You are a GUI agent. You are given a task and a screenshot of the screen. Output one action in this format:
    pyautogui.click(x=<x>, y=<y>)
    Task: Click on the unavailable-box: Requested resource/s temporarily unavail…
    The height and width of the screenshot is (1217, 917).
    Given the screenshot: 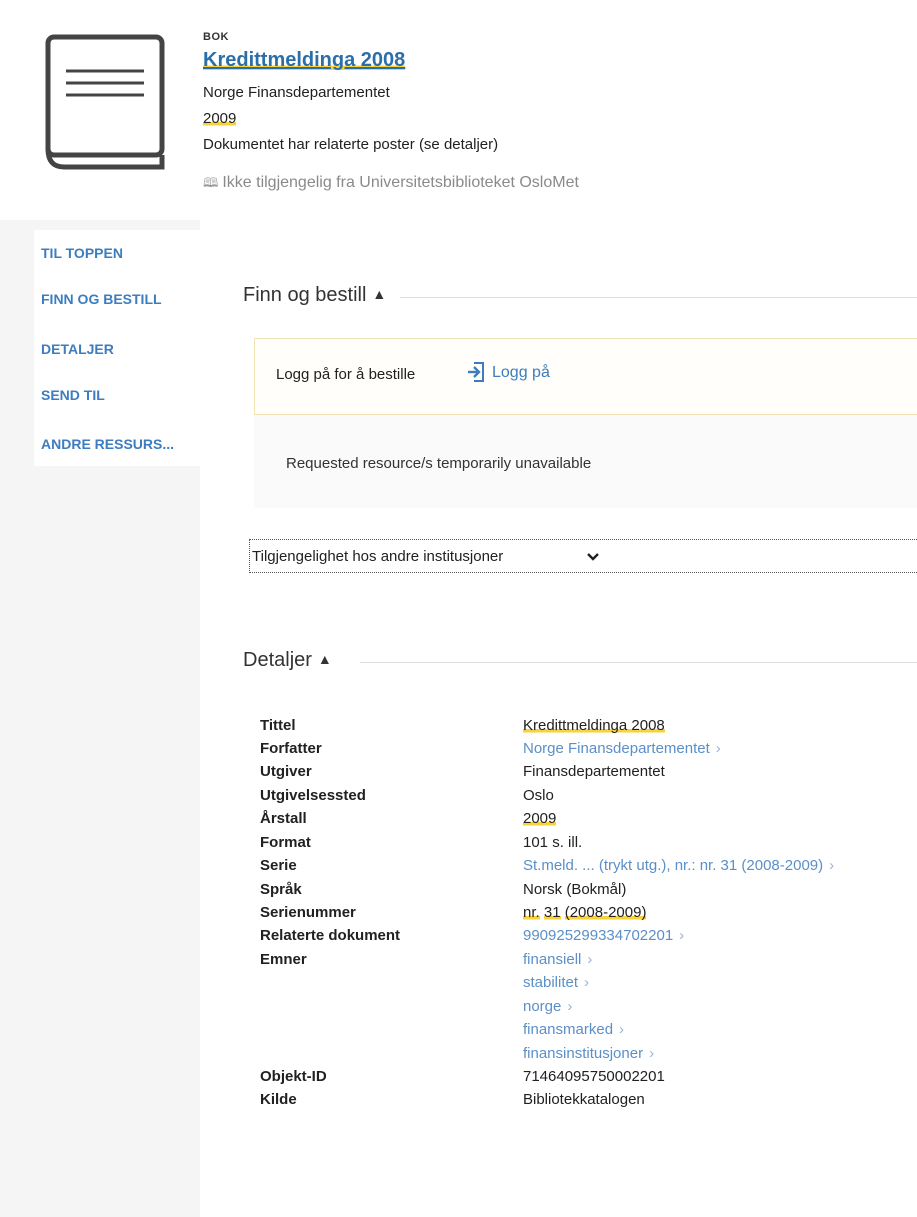 What is the action you would take?
    pyautogui.click(x=585, y=461)
    